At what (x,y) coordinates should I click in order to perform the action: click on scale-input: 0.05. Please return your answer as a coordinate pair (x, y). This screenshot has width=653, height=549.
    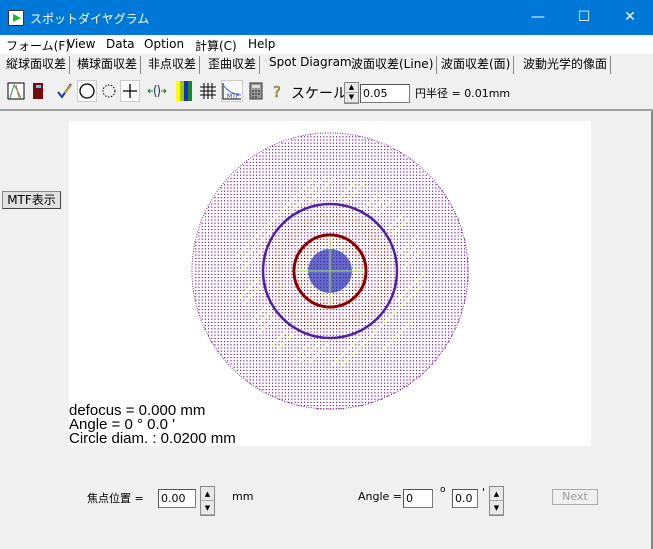
    Looking at the image, I should click on (385, 93).